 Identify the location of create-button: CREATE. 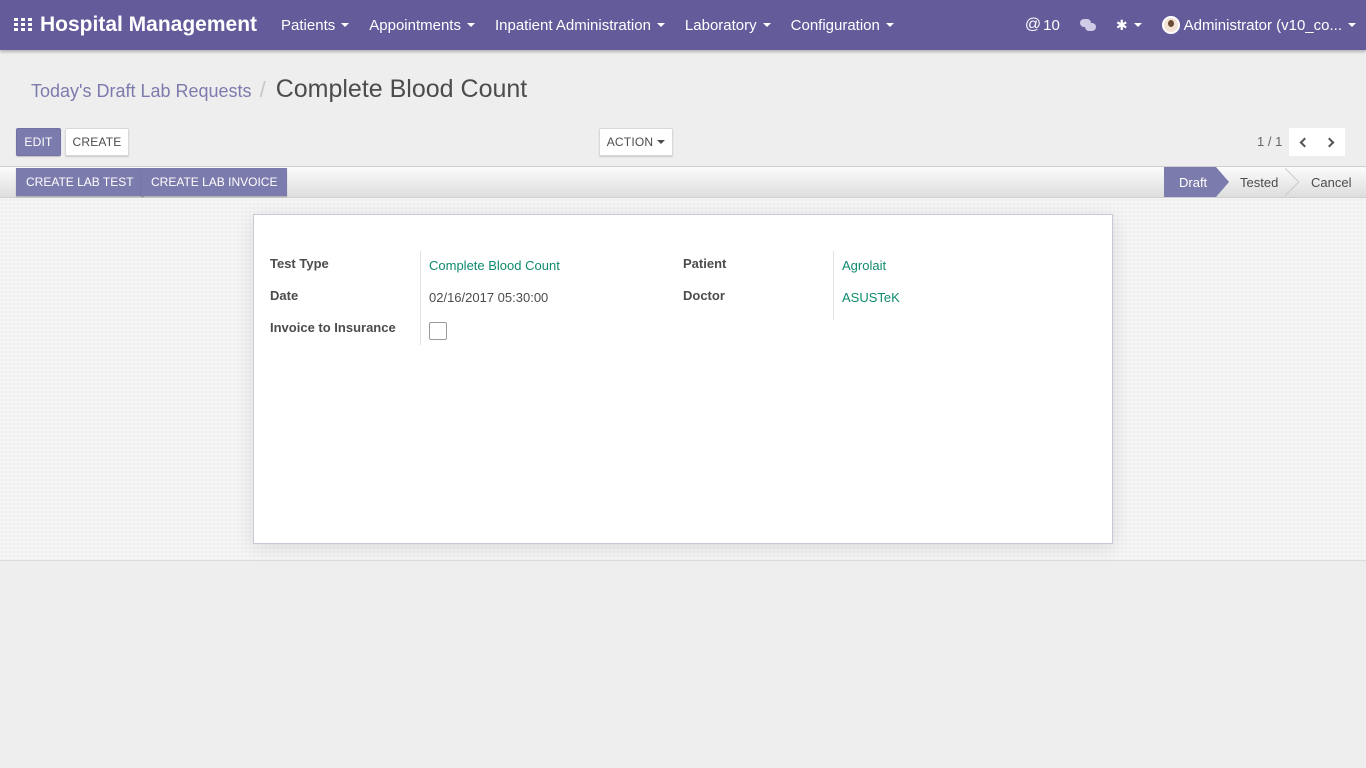
(97, 142).